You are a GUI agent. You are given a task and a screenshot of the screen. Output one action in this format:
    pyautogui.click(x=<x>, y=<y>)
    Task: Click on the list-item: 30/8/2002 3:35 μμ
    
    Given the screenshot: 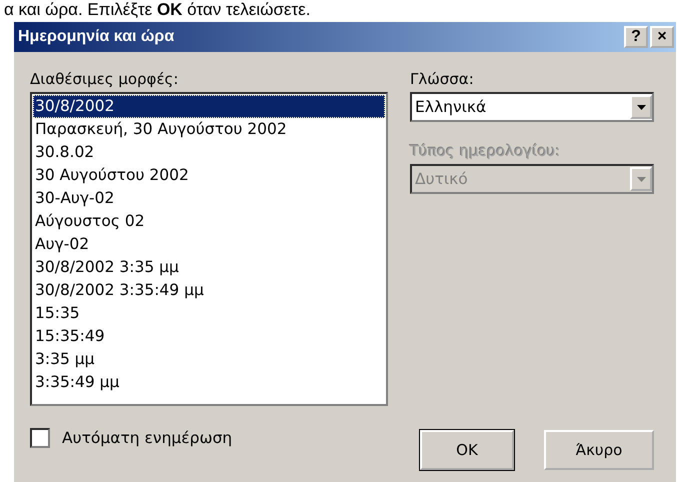 What is the action you would take?
    pyautogui.click(x=209, y=267)
    